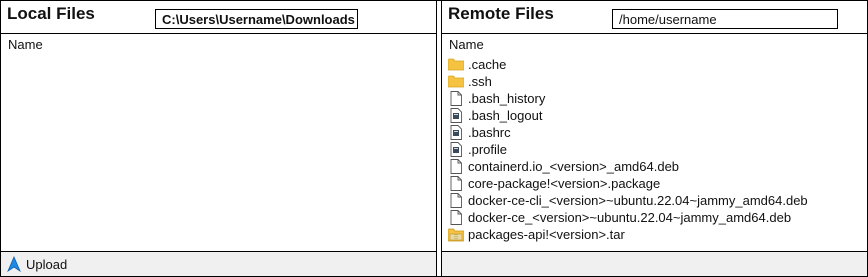 This screenshot has height=277, width=868. I want to click on file-name: containerd.io_<version>_amd64.deb, so click(574, 166).